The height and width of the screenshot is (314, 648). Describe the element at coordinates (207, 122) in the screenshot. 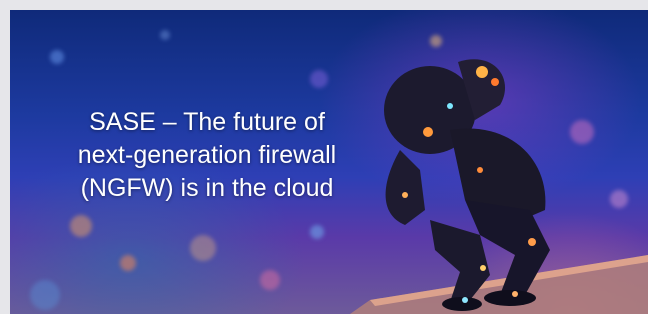

I see `headline-line-1: SASE – The future of` at that location.